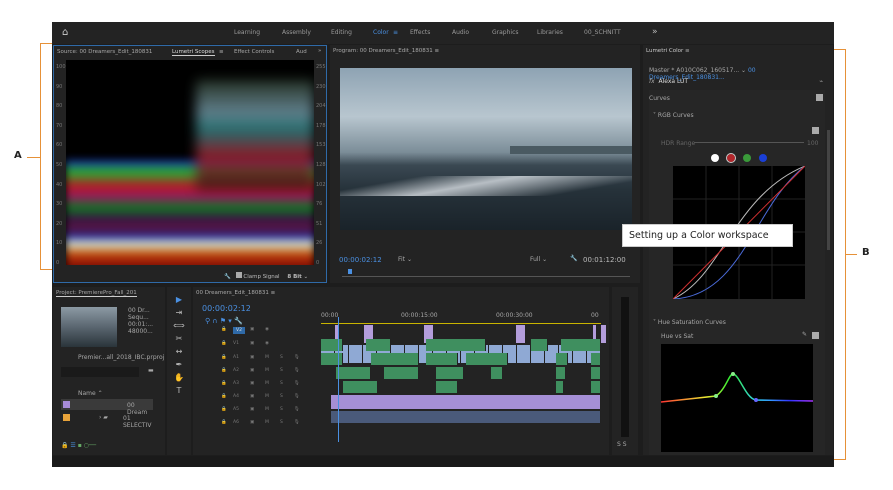 The image size is (893, 490). I want to click on workspace-tab: Libraries, so click(550, 32).